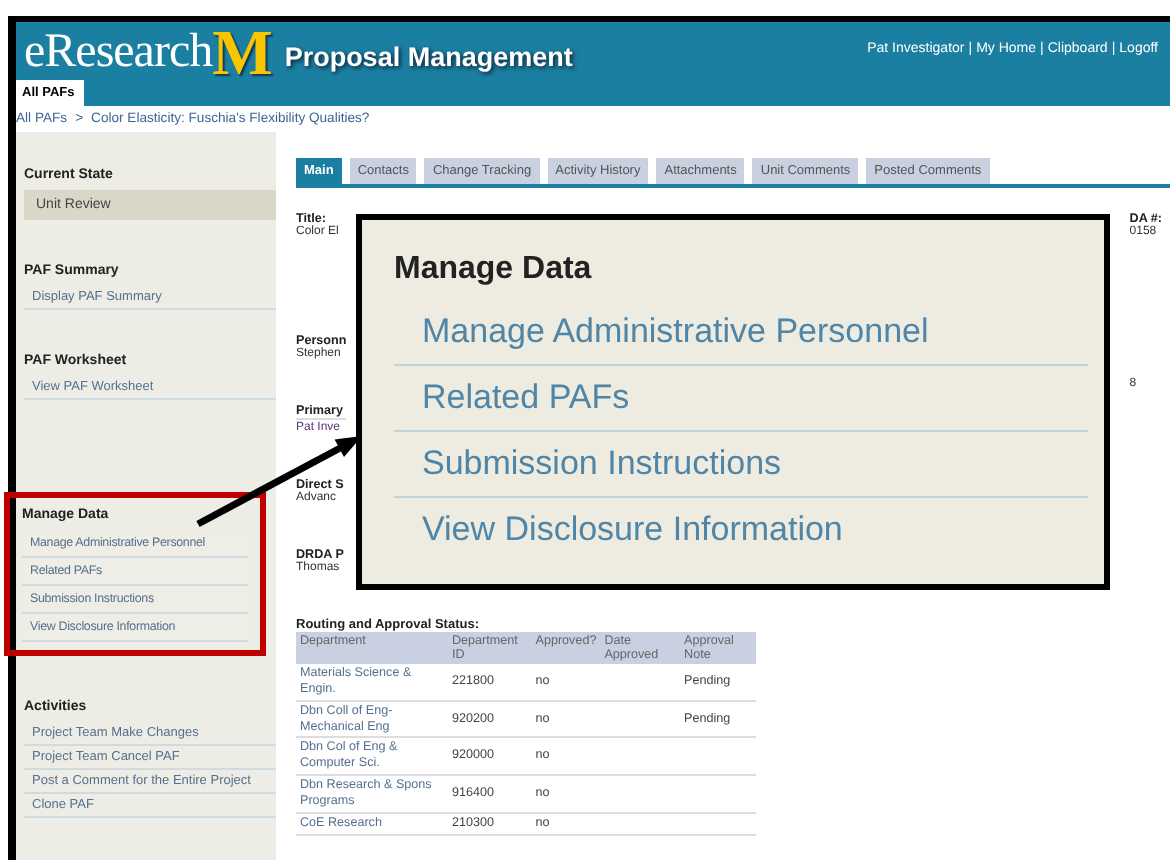  Describe the element at coordinates (741, 333) in the screenshot. I see `callout-link: Manage Administrative Personnel` at that location.